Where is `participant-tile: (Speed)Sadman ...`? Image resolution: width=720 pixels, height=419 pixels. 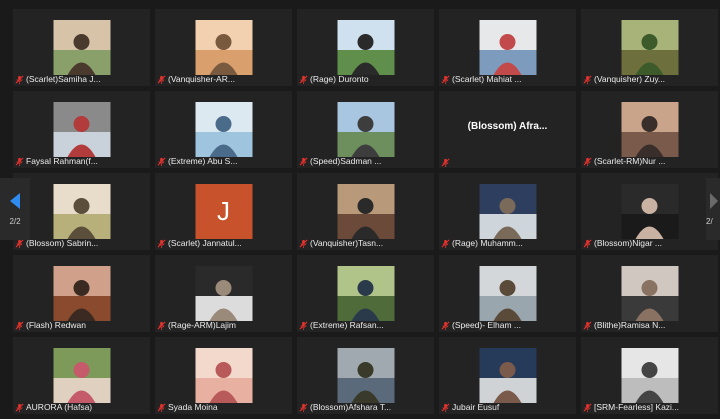 participant-tile: (Speed)Sadman ... is located at coordinates (365, 129).